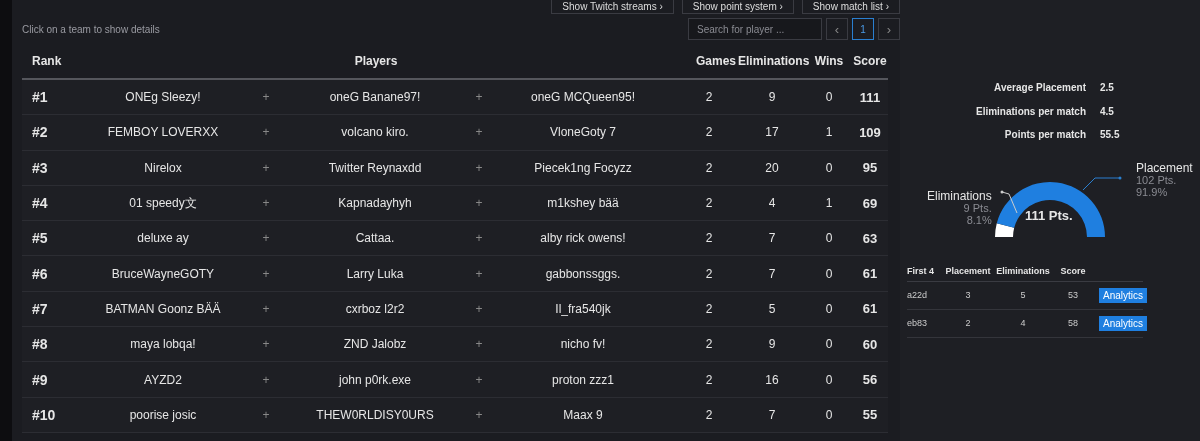 Image resolution: width=1200 pixels, height=441 pixels. Describe the element at coordinates (1157, 179) in the screenshot. I see `segment-points: 102 Pts.` at that location.